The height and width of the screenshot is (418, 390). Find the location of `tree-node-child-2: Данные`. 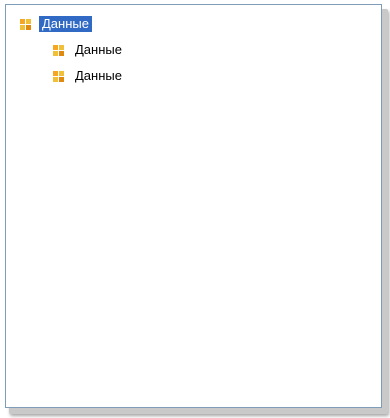

tree-node-child-2: Данные is located at coordinates (89, 76).